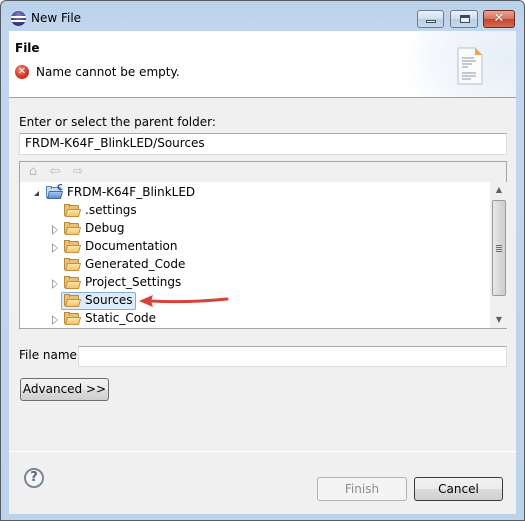  What do you see at coordinates (255, 247) in the screenshot?
I see `tree-item: Documentation` at bounding box center [255, 247].